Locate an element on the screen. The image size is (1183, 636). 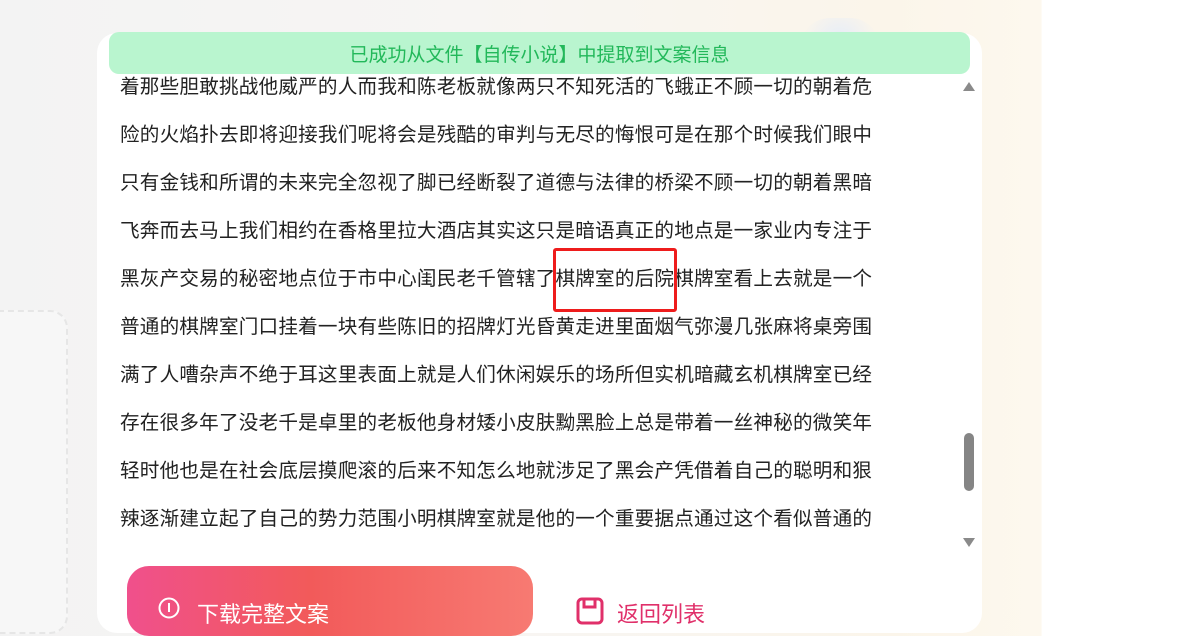
scroll-down-arrow-icon is located at coordinates (969, 542).